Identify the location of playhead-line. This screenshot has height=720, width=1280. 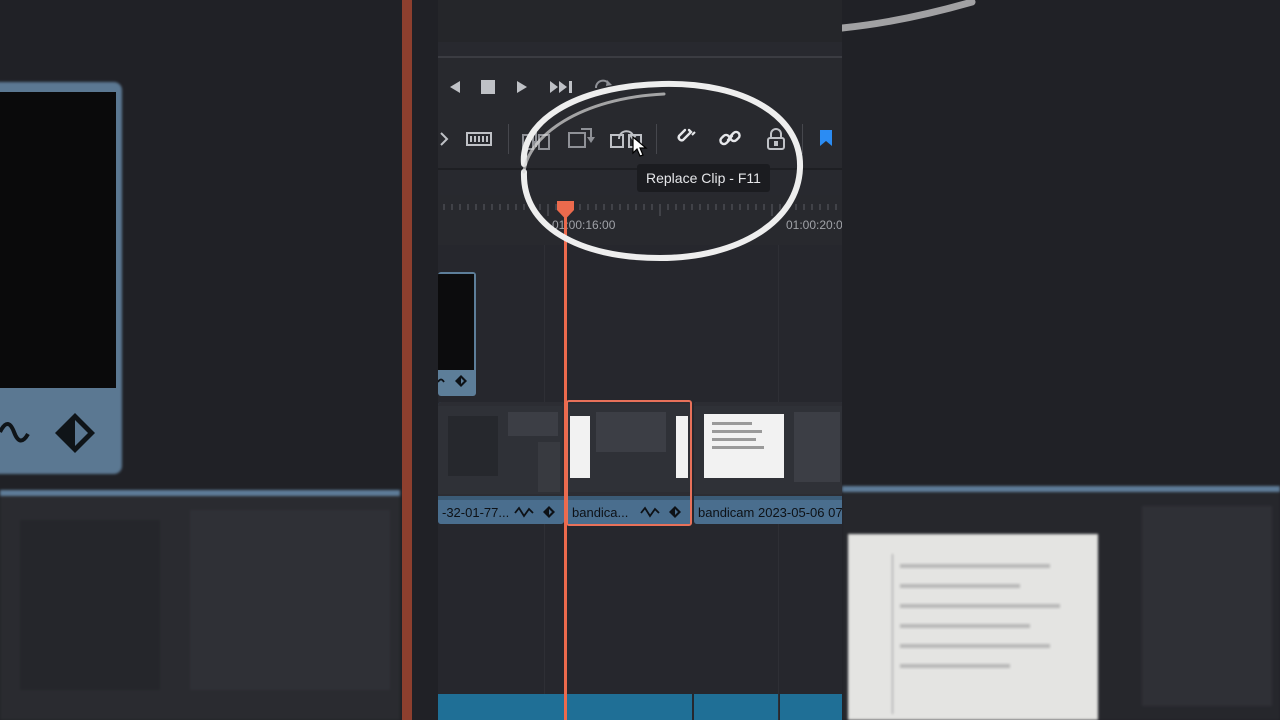
(565, 465).